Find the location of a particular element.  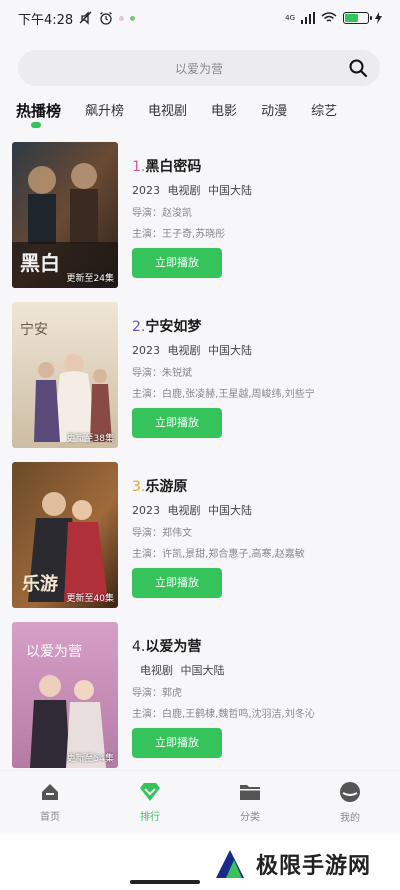

svg-text: 乐游 is located at coordinates (40, 584).